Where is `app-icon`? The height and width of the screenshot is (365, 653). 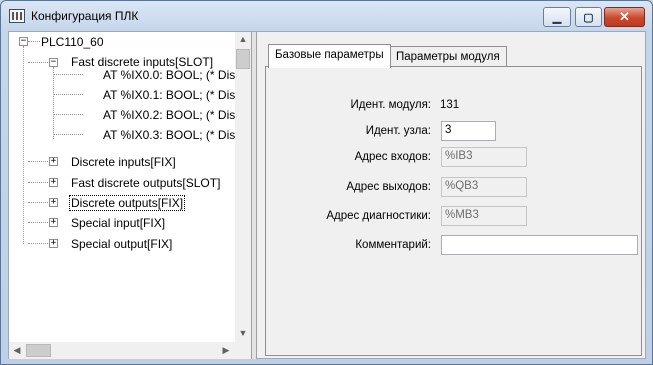 app-icon is located at coordinates (17, 16).